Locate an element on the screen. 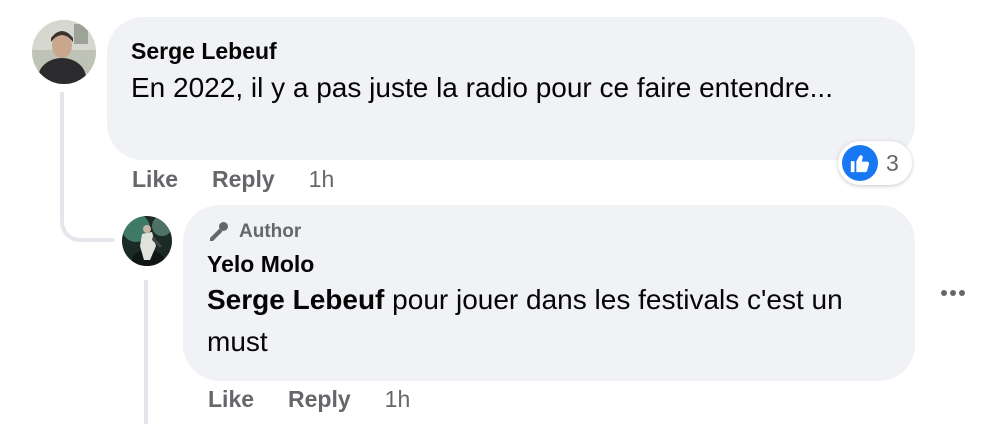 The width and height of the screenshot is (992, 424). reply-author-name: Yelo Molo is located at coordinates (549, 264).